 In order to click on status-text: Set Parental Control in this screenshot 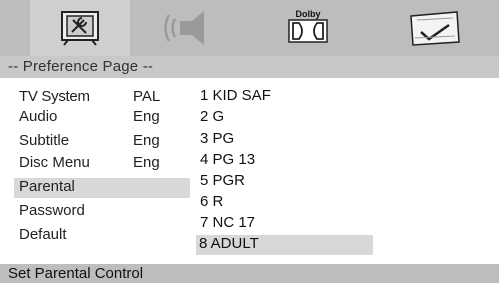, I will do `click(76, 273)`.